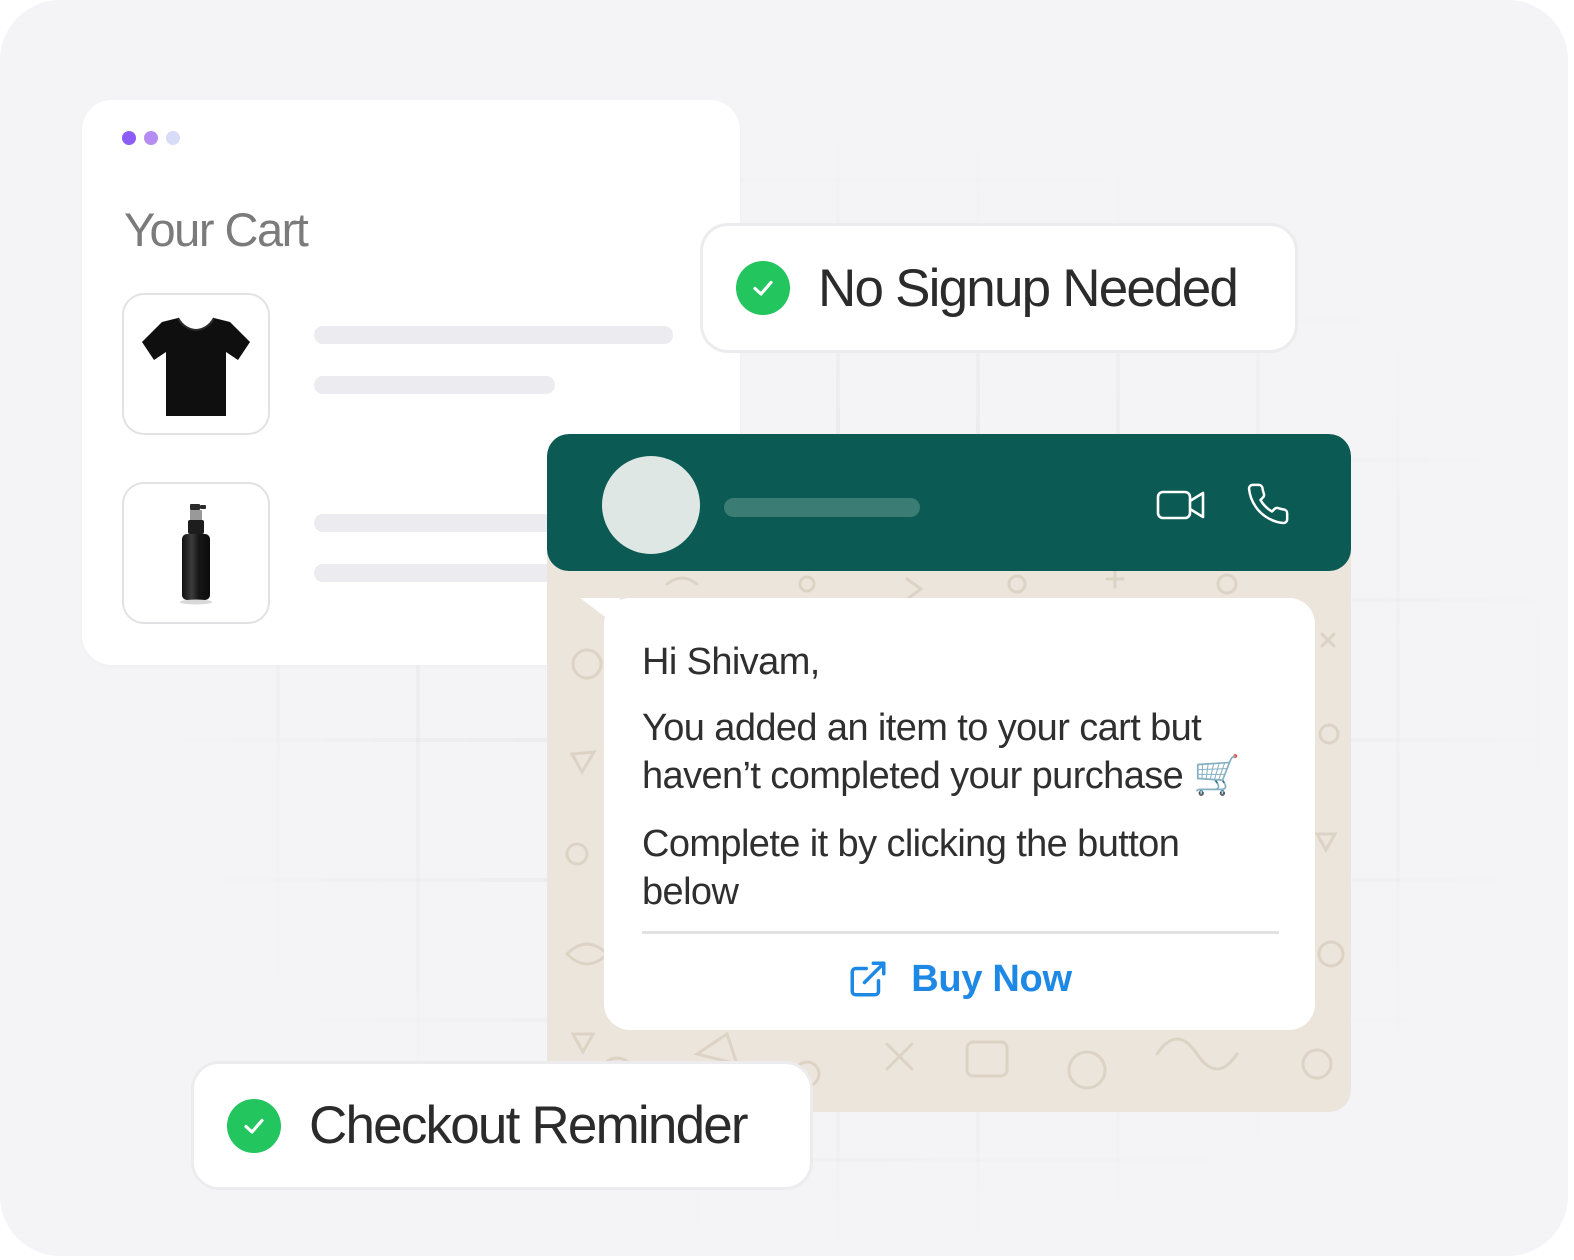  Describe the element at coordinates (922, 728) in the screenshot. I see `message-line: You added an item to your cart but` at that location.